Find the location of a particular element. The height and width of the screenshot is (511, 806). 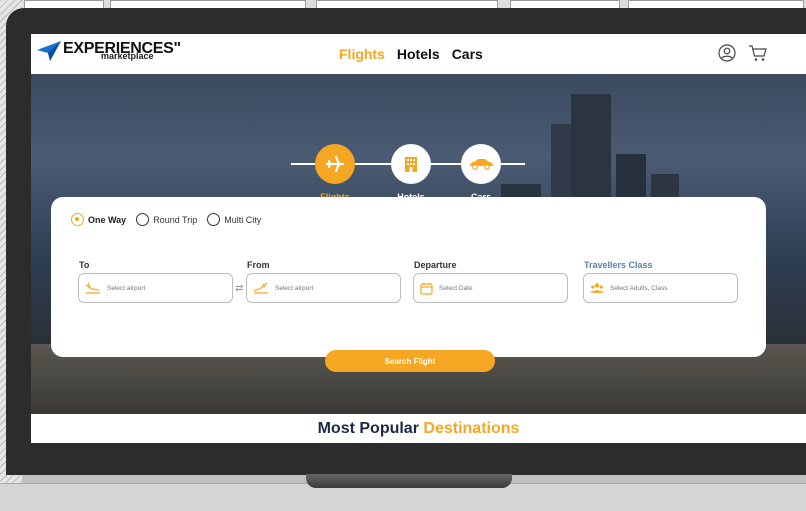

nav-hotels: Hotels is located at coordinates (418, 54).